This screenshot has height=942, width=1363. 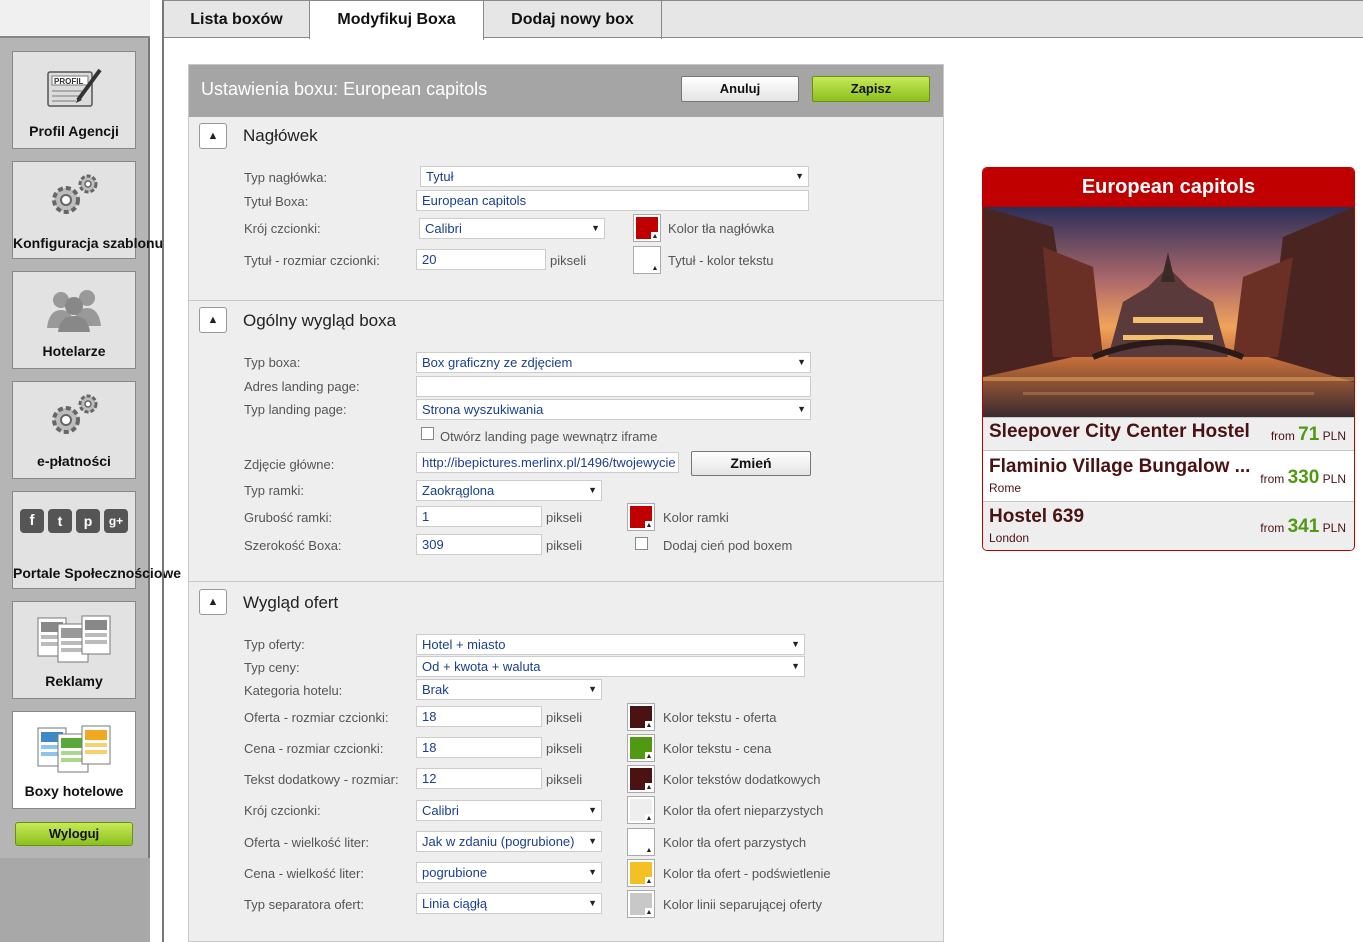 I want to click on frame-type-label: Typ ramki:, so click(x=274, y=490).